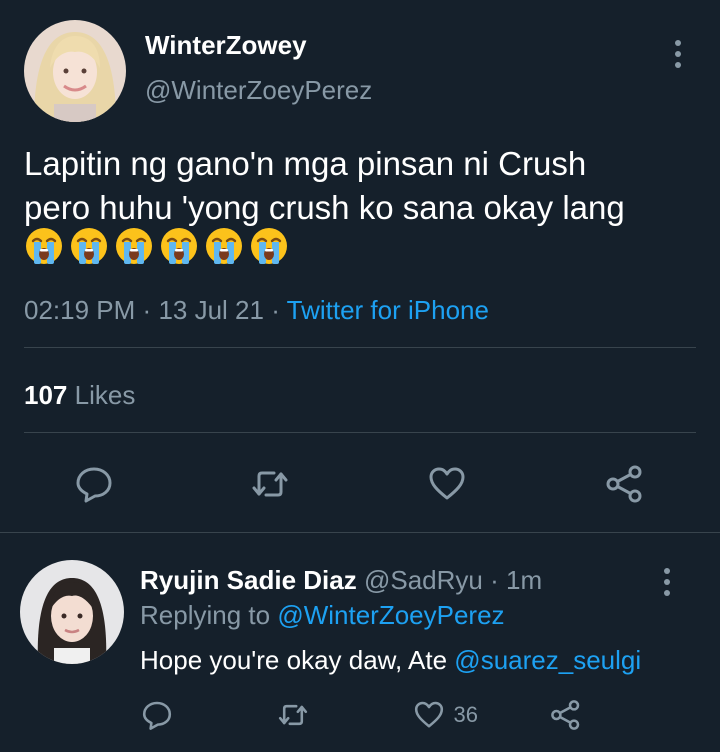  I want to click on author-handle: @WinterZoeyPerez, so click(258, 90).